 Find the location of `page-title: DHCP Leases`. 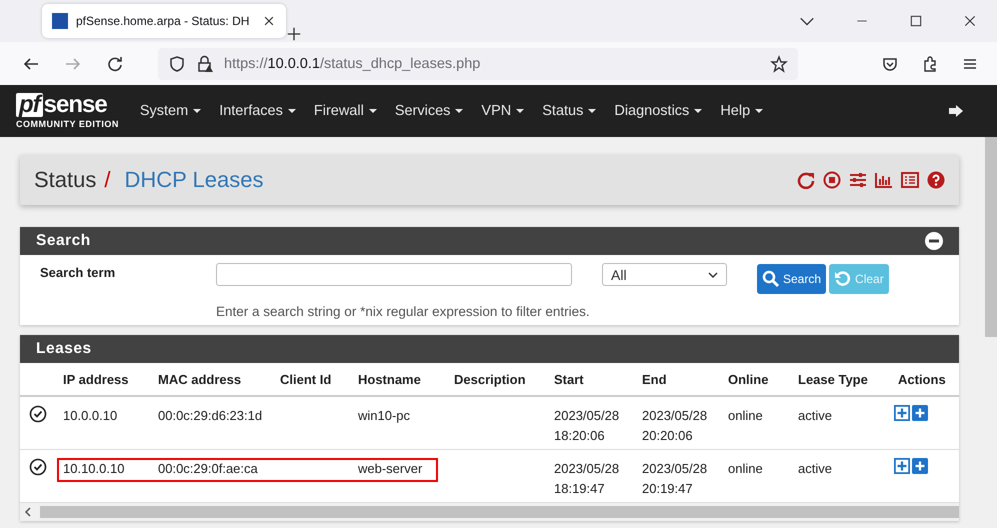

page-title: DHCP Leases is located at coordinates (194, 180).